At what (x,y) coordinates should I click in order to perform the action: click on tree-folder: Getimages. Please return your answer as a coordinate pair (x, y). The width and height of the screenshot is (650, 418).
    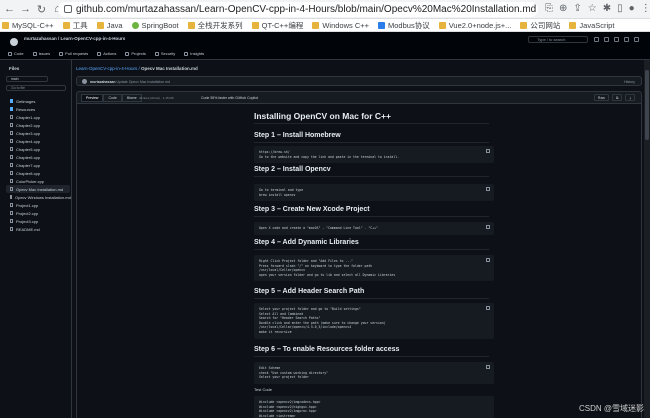
    Looking at the image, I should click on (38, 101).